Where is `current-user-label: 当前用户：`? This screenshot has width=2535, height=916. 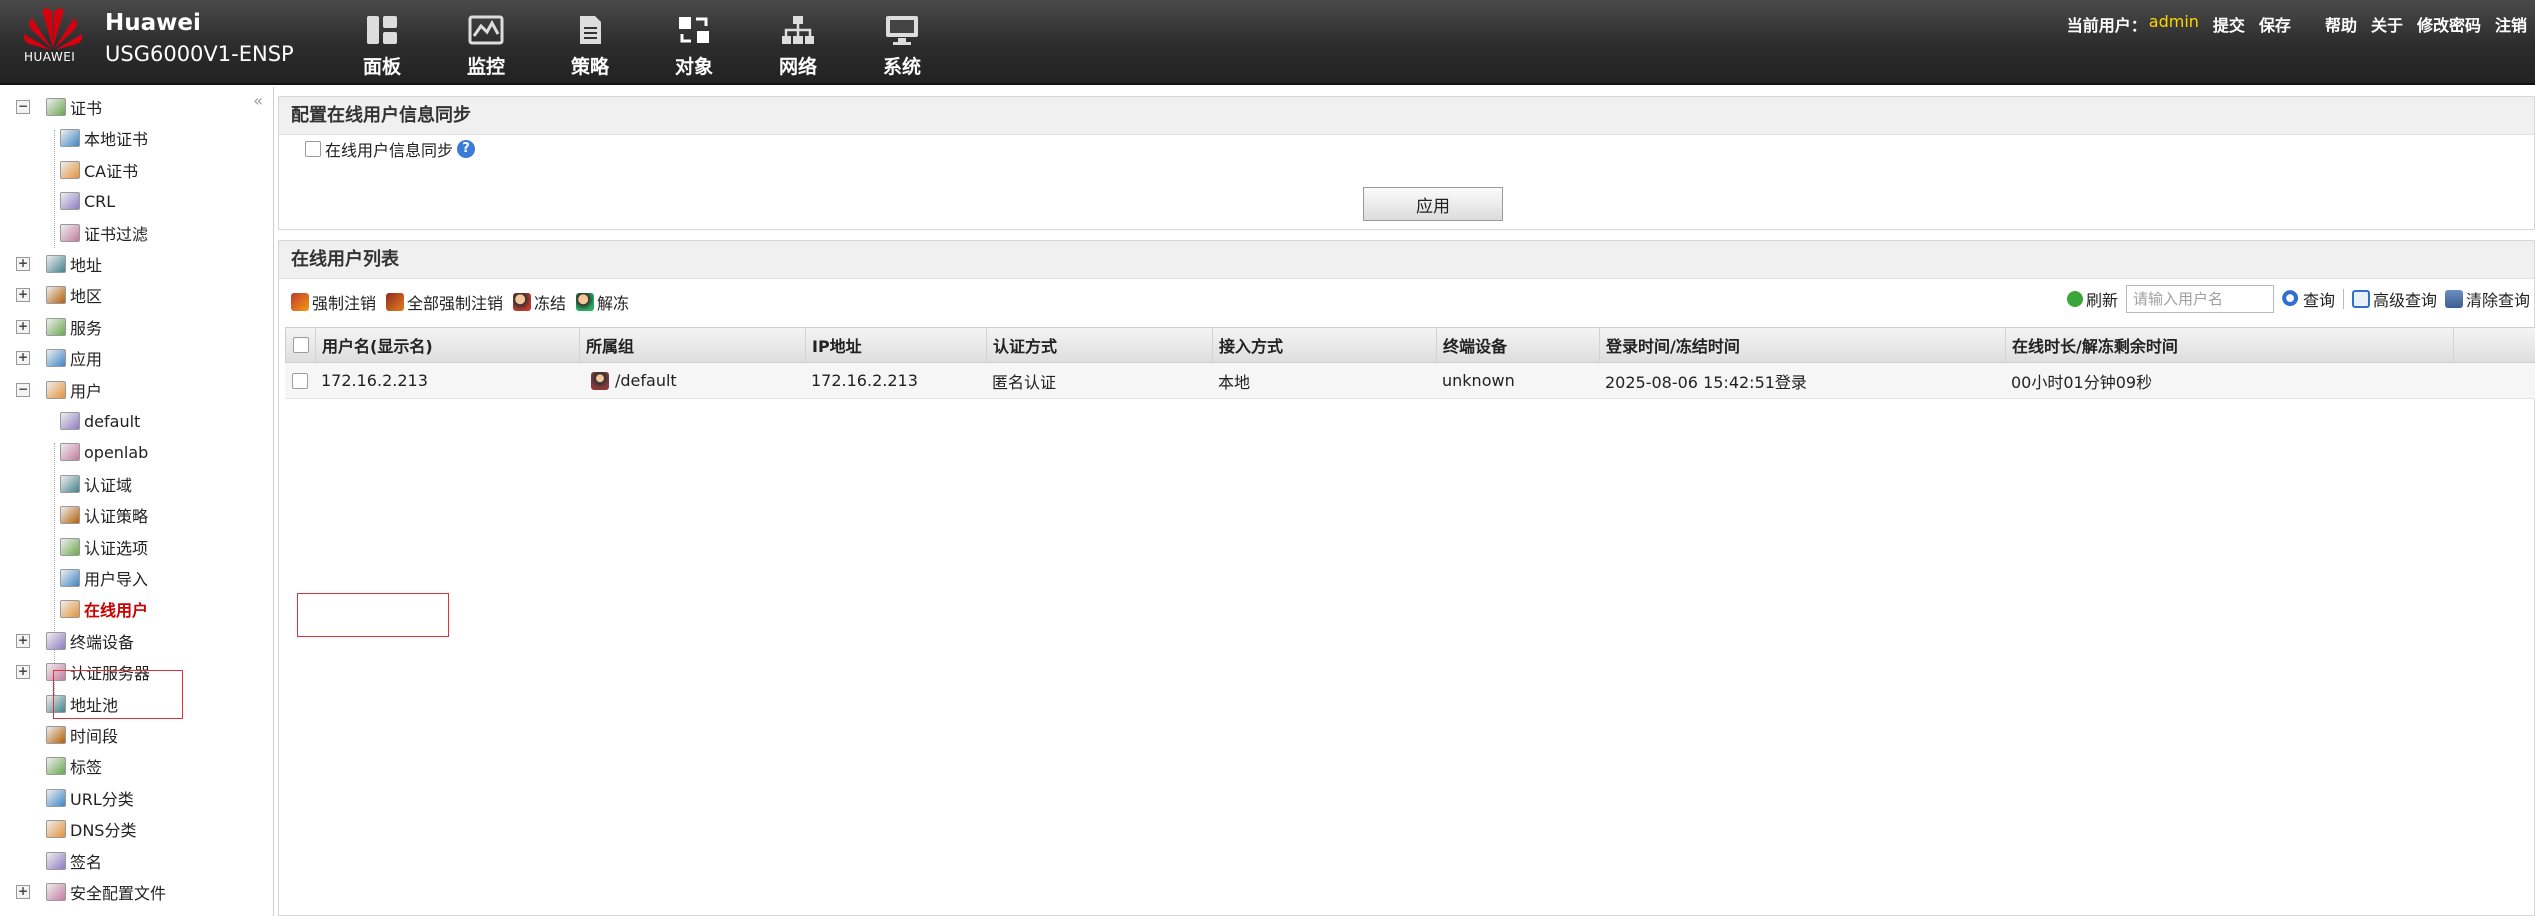 current-user-label: 当前用户： is located at coordinates (2106, 25).